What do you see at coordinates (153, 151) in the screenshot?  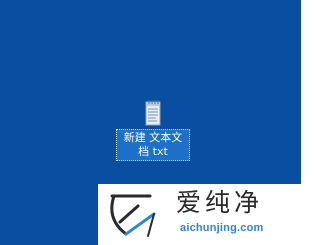 I see `file-label-line-2: 档 txt` at bounding box center [153, 151].